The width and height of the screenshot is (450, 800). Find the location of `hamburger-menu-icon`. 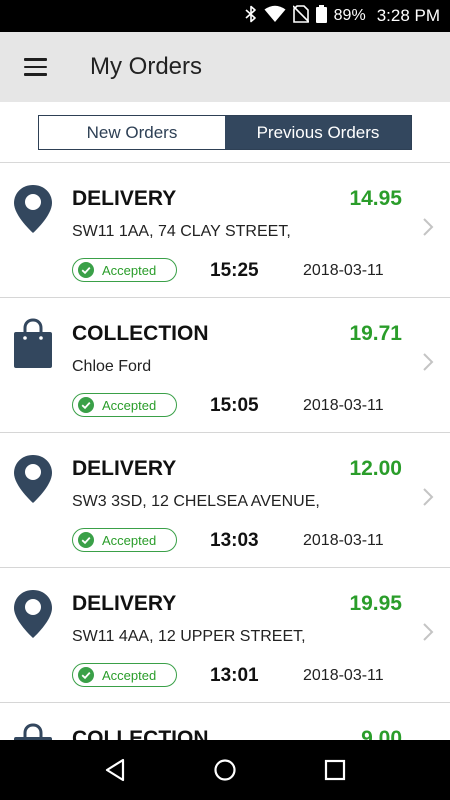

hamburger-menu-icon is located at coordinates (35, 67).